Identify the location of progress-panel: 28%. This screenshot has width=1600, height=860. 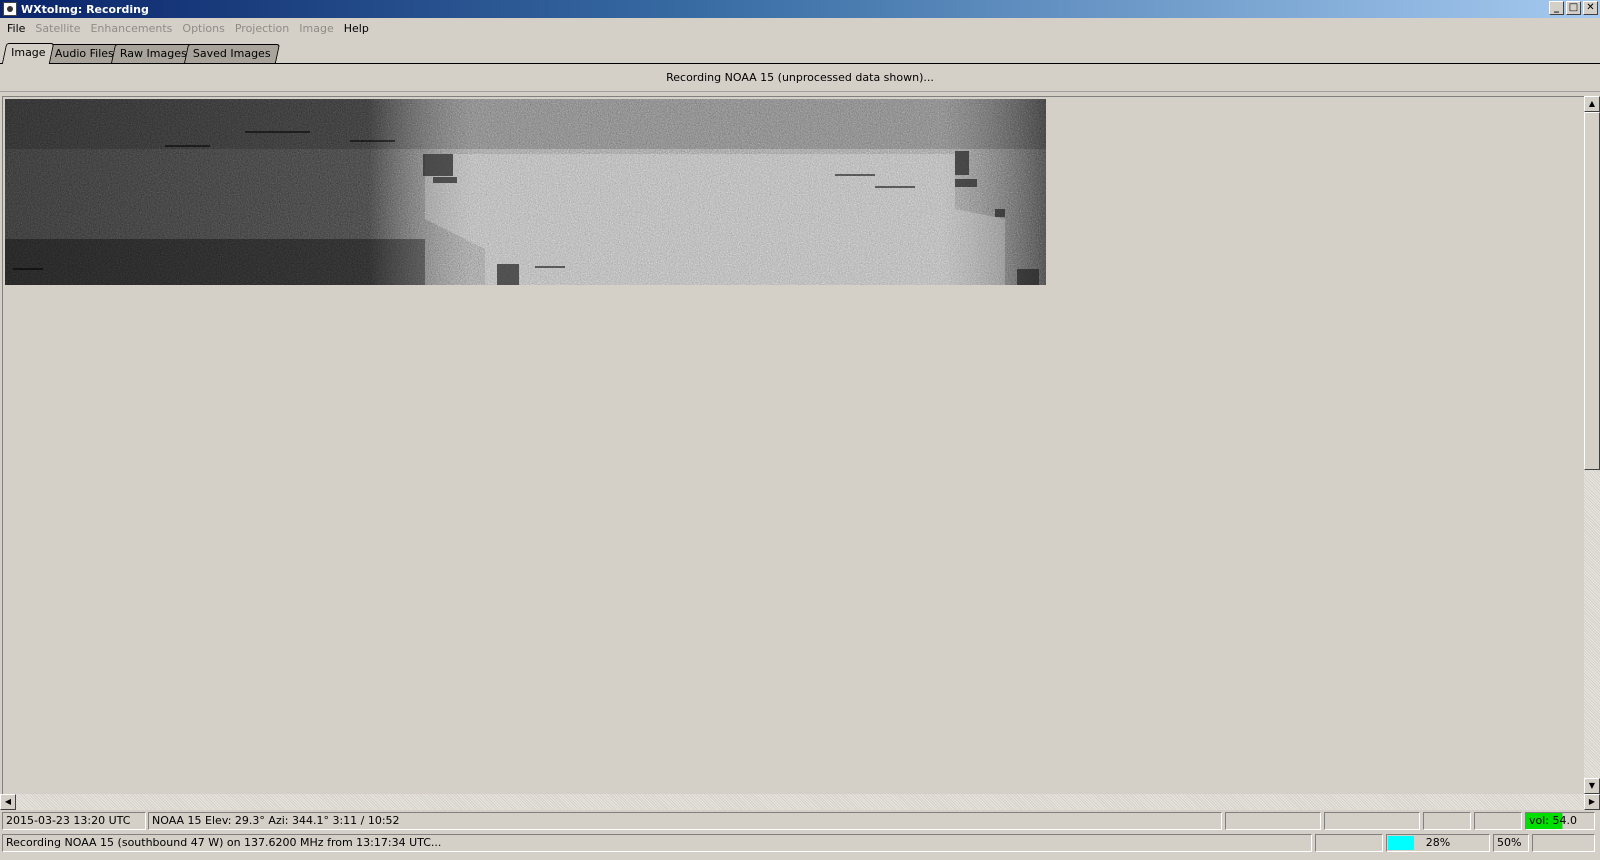
(1438, 843).